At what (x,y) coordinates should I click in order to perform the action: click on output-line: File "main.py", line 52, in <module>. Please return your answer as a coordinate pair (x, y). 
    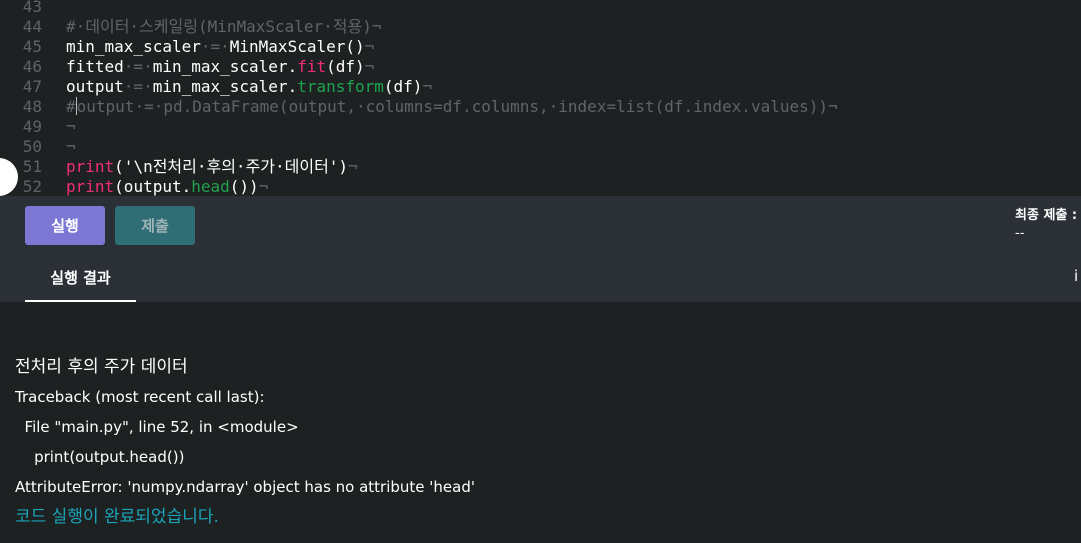
    Looking at the image, I should click on (157, 427).